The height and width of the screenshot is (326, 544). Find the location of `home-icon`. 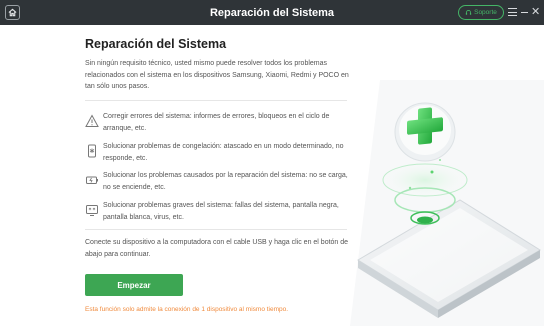

home-icon is located at coordinates (12, 12).